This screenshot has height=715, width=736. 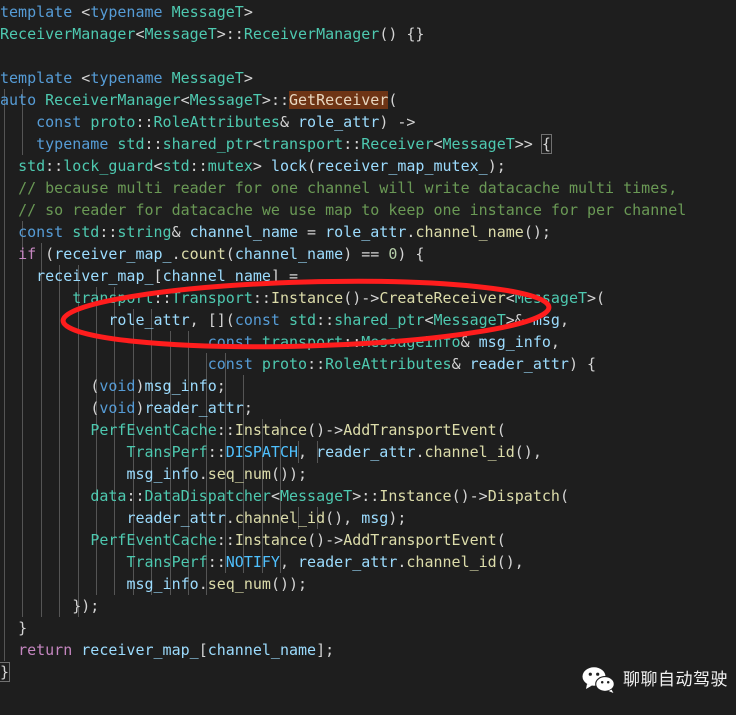 What do you see at coordinates (27, 254) in the screenshot?
I see `code-token: if` at bounding box center [27, 254].